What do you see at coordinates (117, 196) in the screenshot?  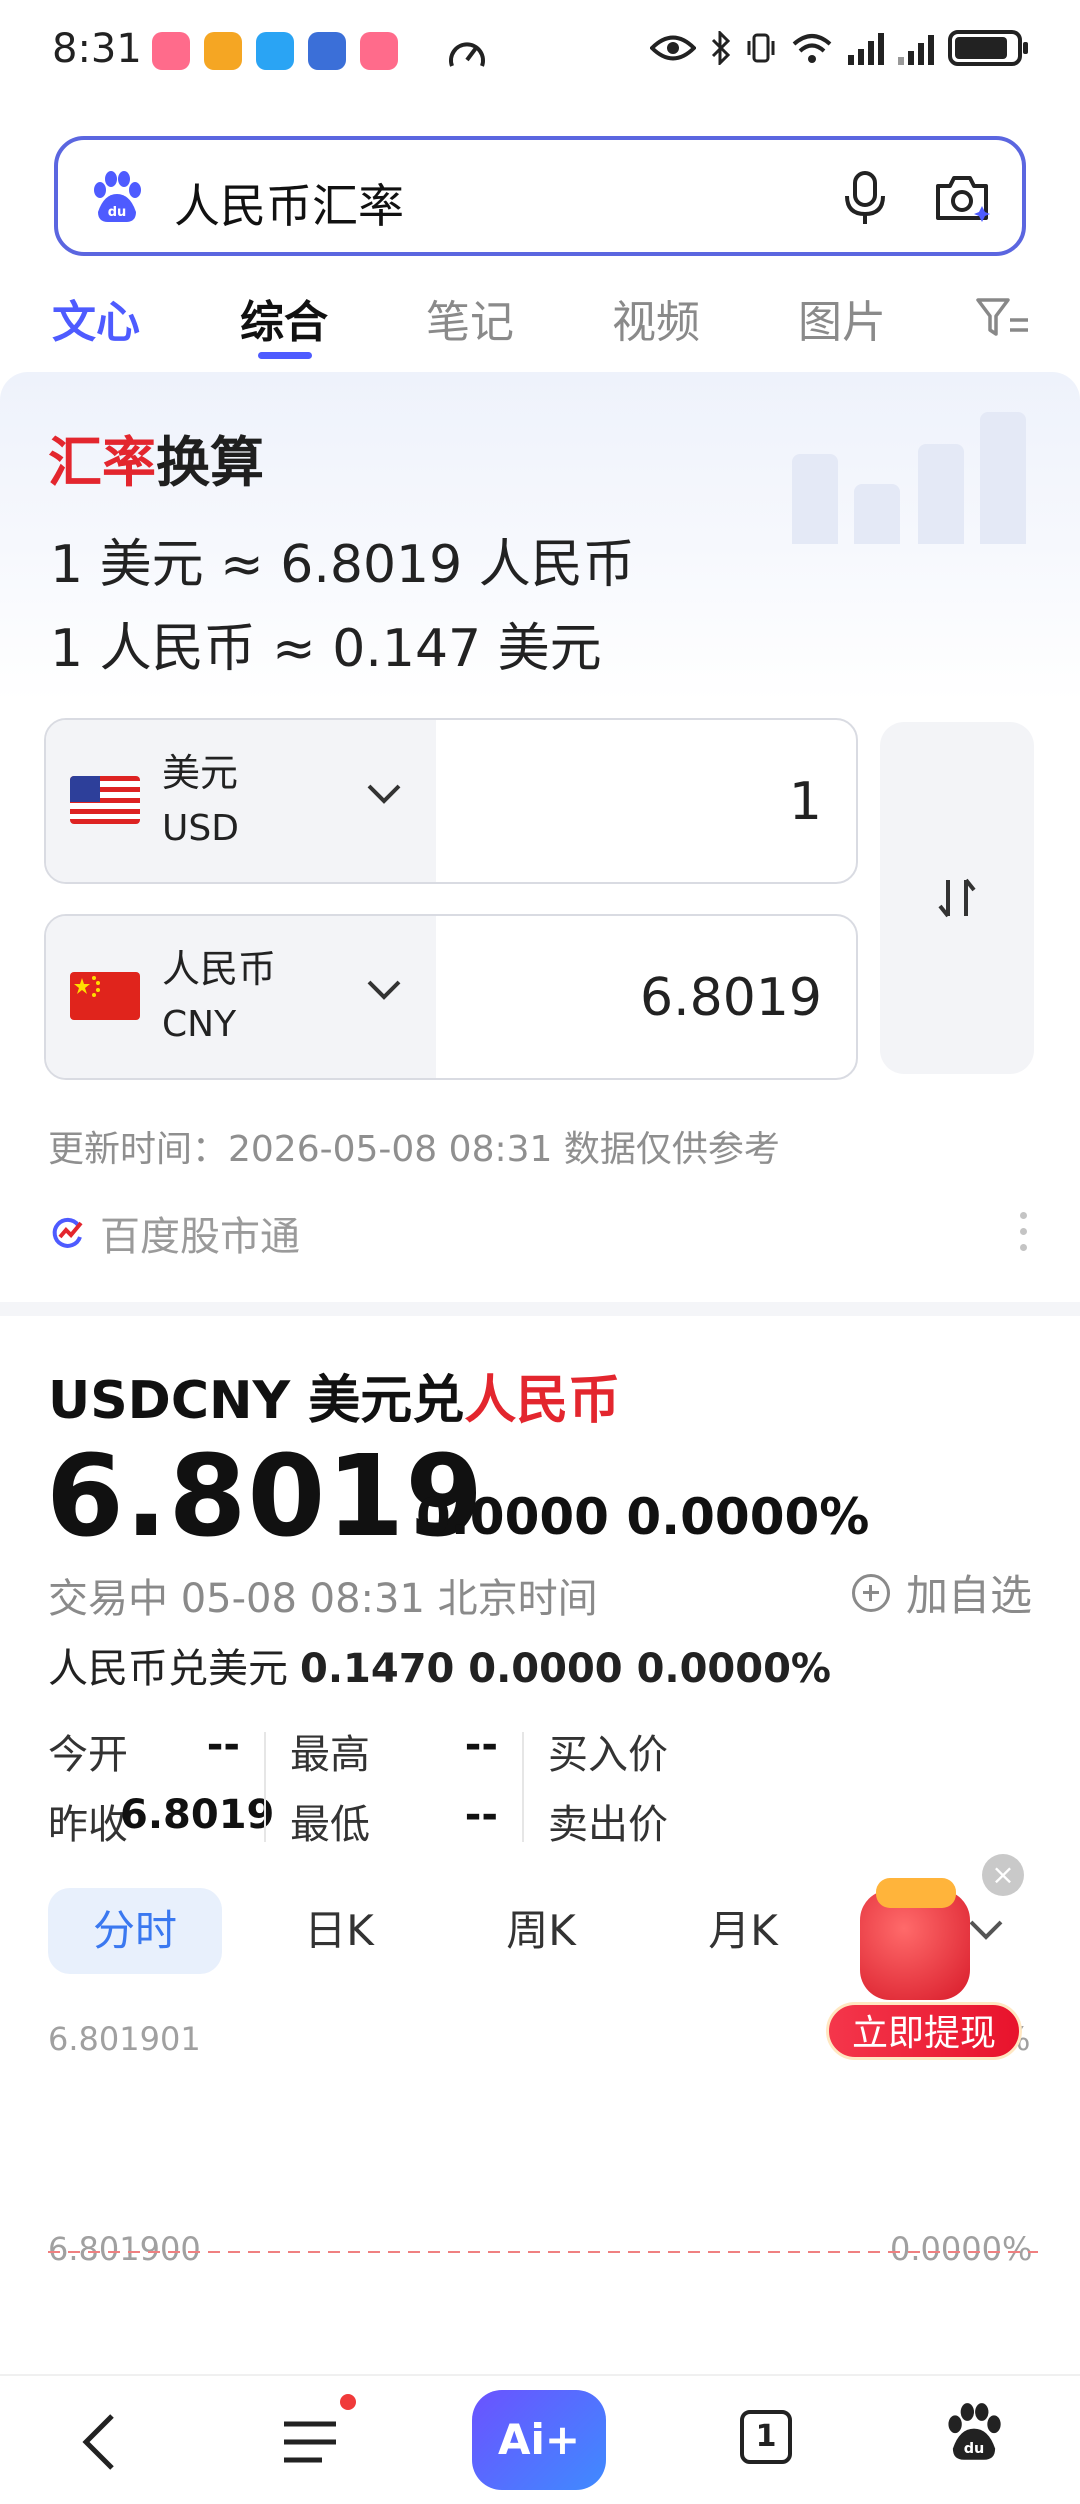 I see `baidu-logo-icon: du` at bounding box center [117, 196].